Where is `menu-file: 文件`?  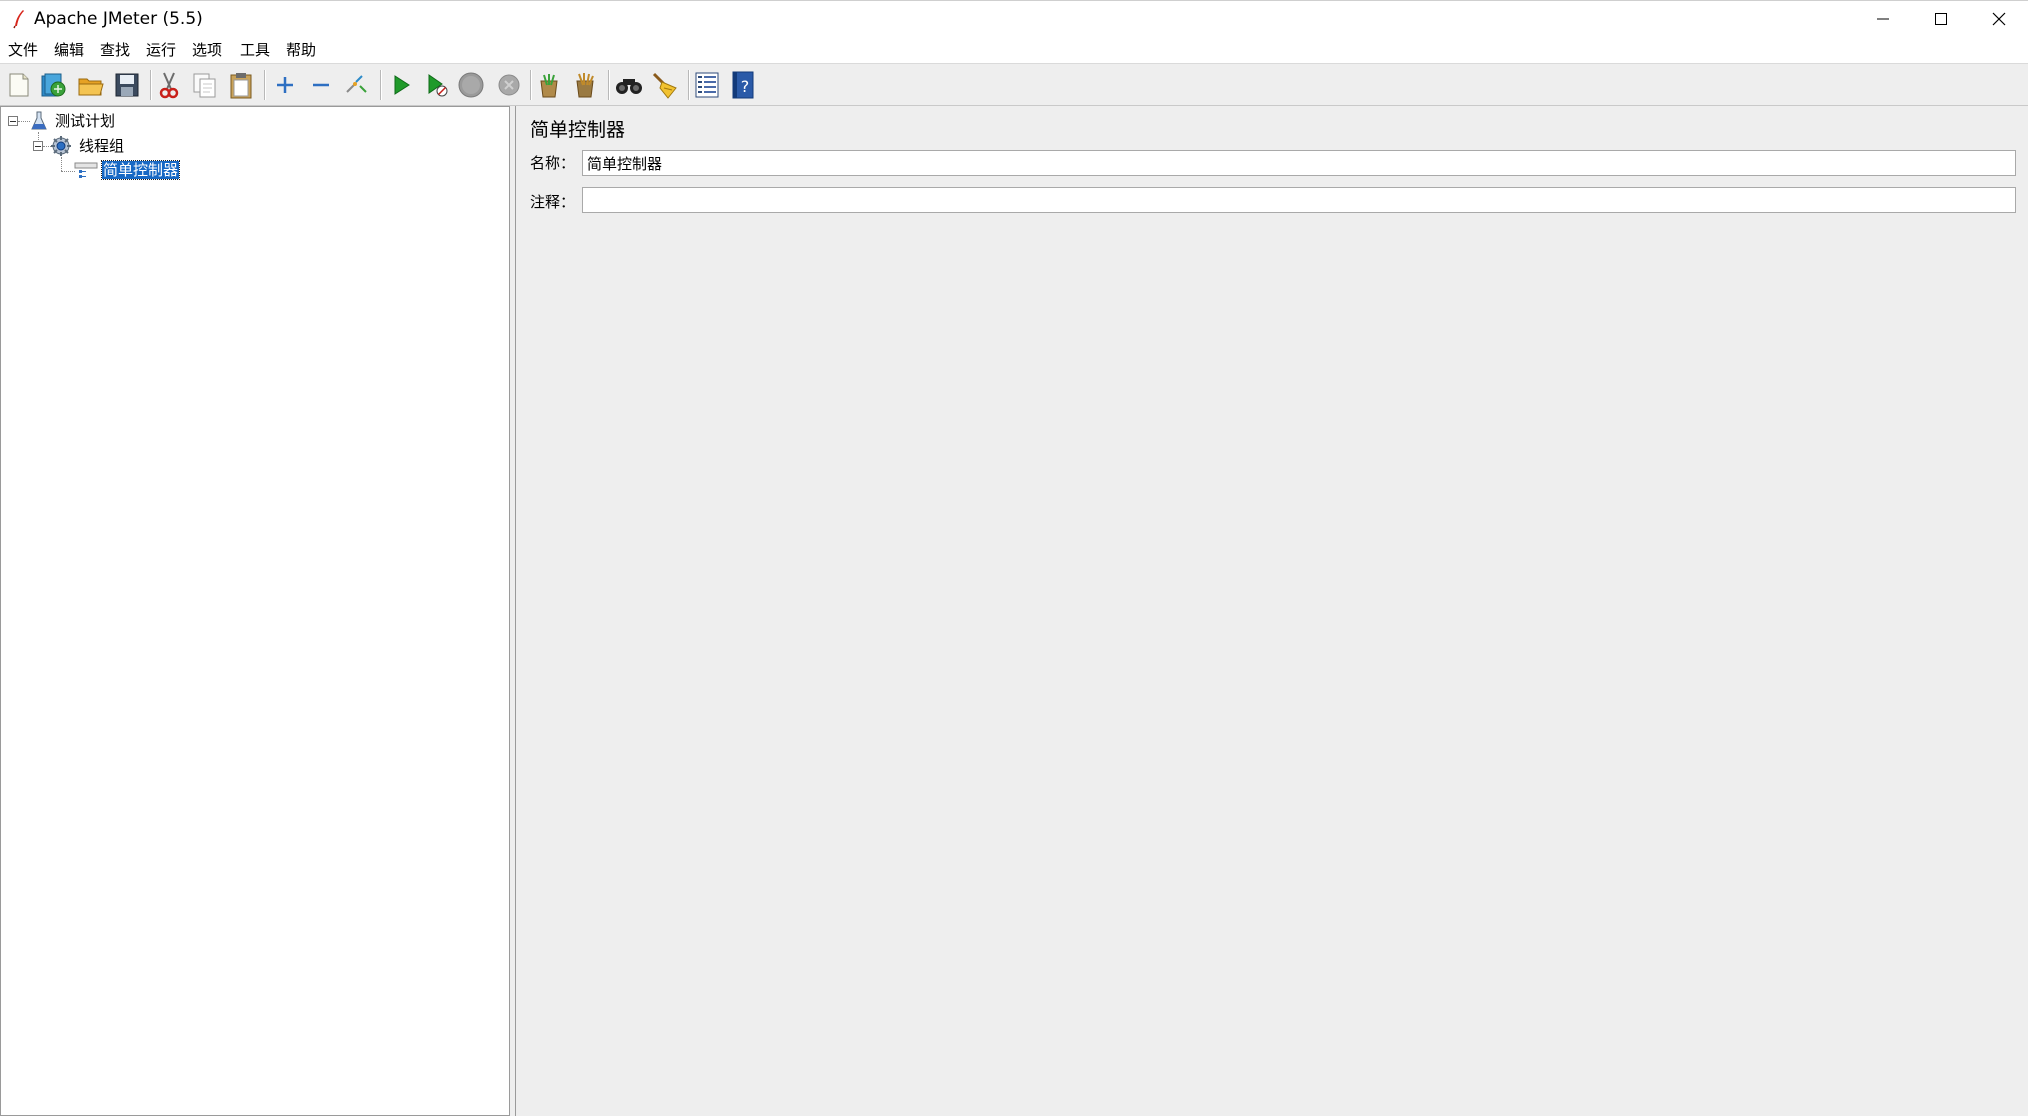 menu-file: 文件 is located at coordinates (23, 50).